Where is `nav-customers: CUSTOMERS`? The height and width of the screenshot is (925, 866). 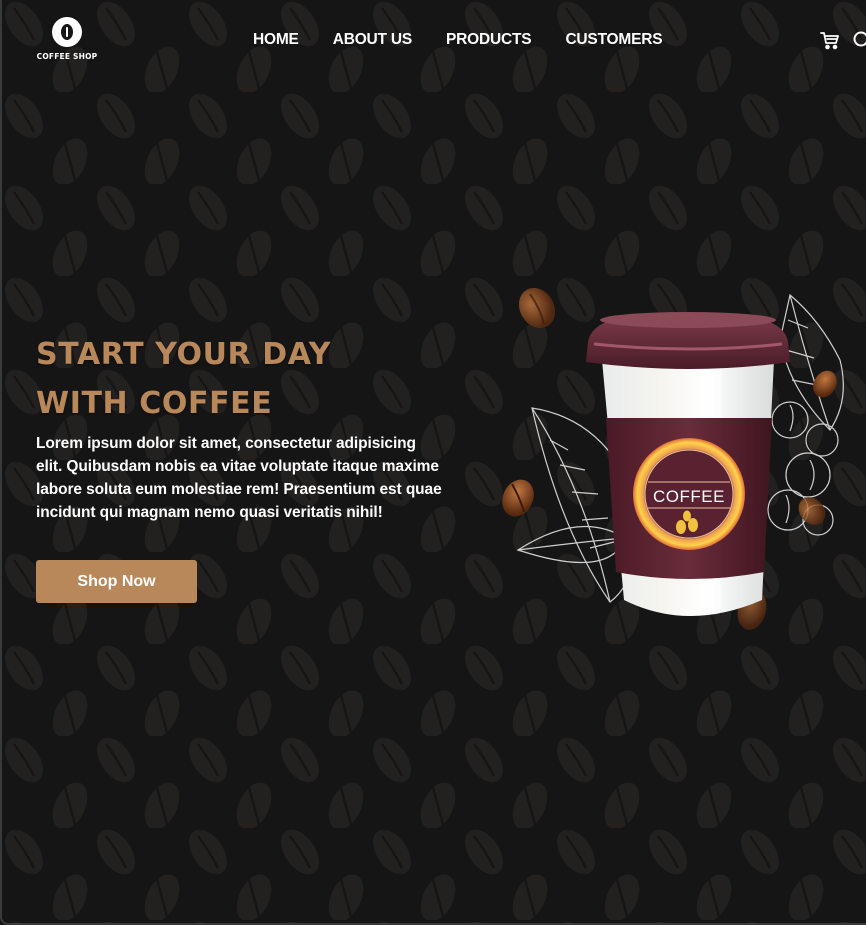 nav-customers: CUSTOMERS is located at coordinates (613, 40).